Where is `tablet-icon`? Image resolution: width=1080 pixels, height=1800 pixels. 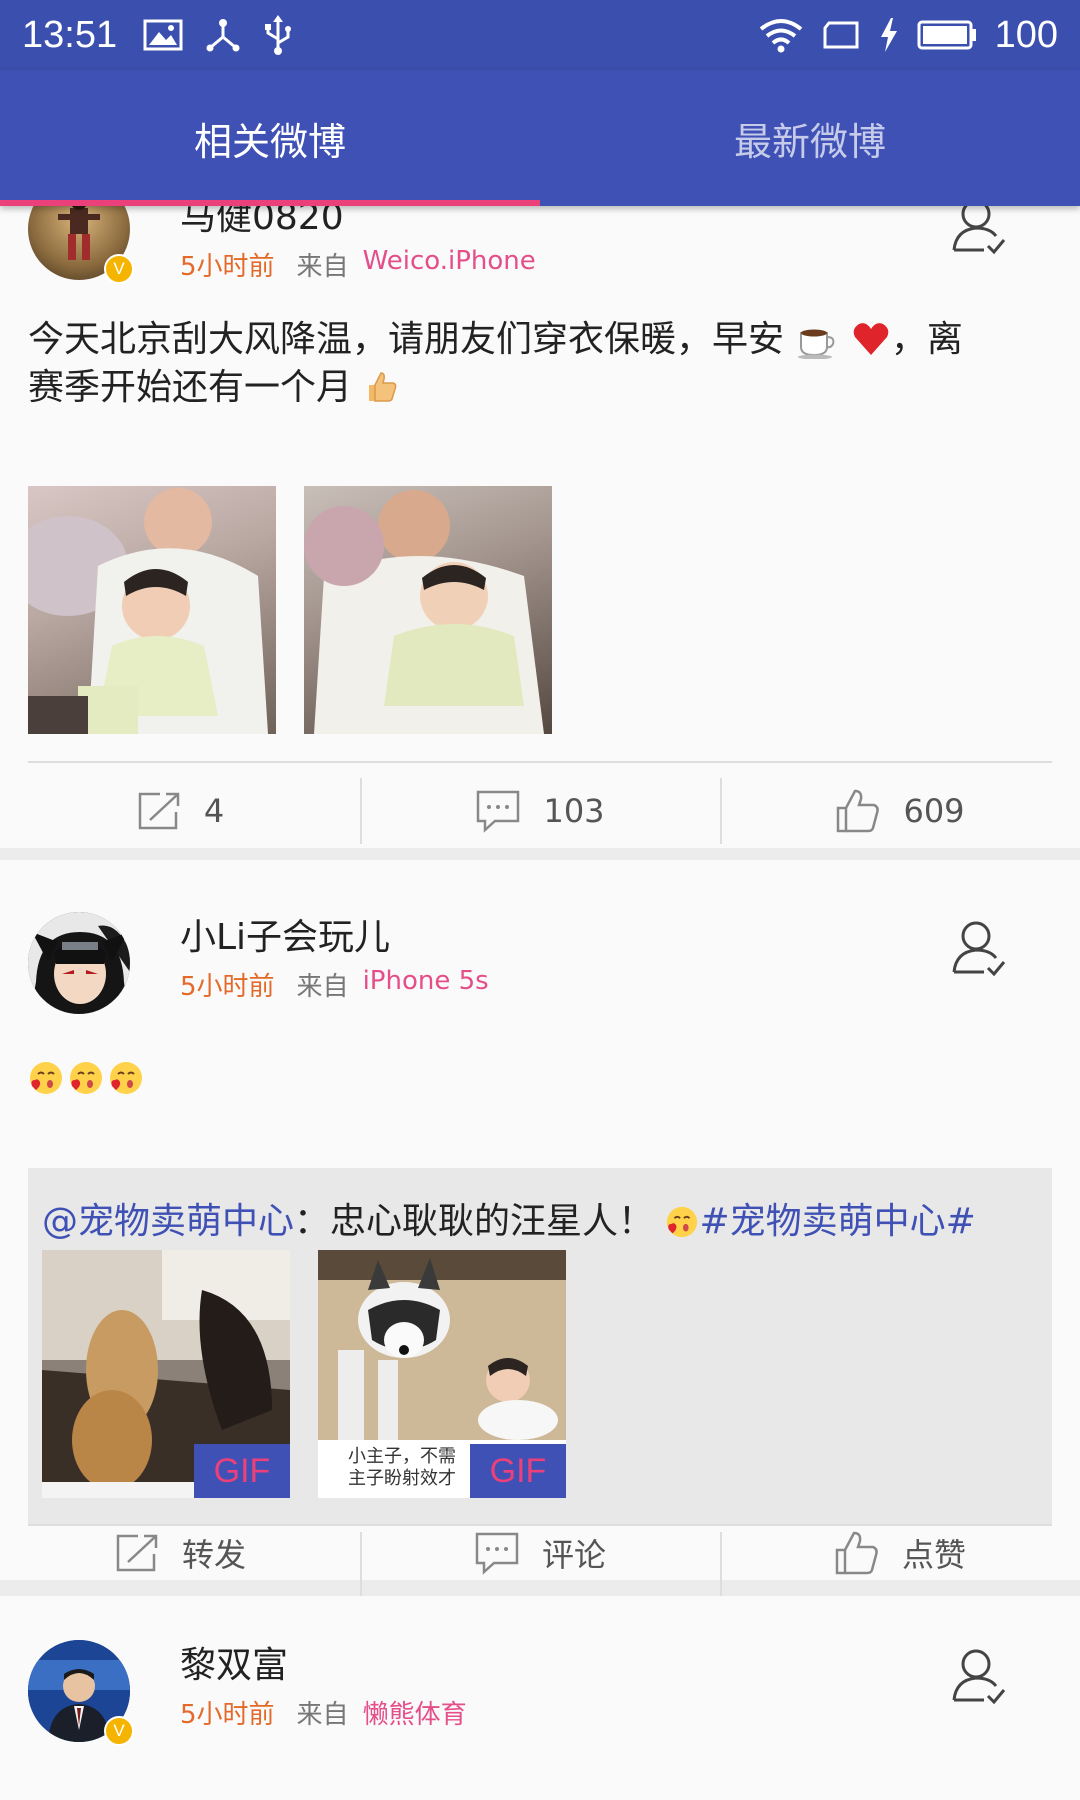
tablet-icon is located at coordinates (841, 35).